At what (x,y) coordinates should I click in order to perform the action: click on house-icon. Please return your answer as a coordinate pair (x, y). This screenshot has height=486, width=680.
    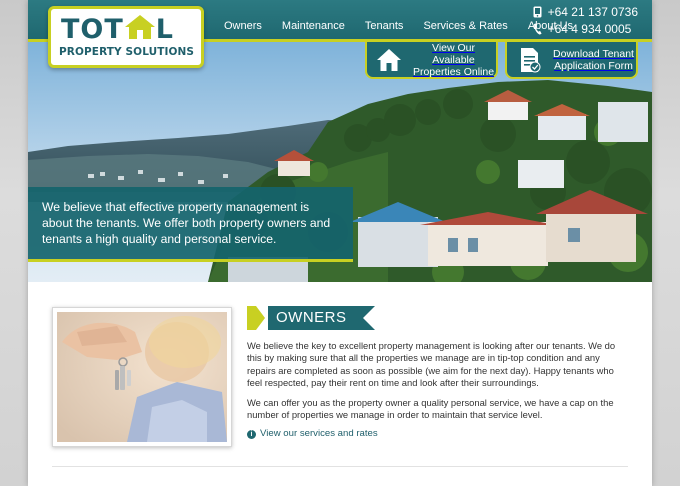
    Looking at the image, I should click on (389, 59).